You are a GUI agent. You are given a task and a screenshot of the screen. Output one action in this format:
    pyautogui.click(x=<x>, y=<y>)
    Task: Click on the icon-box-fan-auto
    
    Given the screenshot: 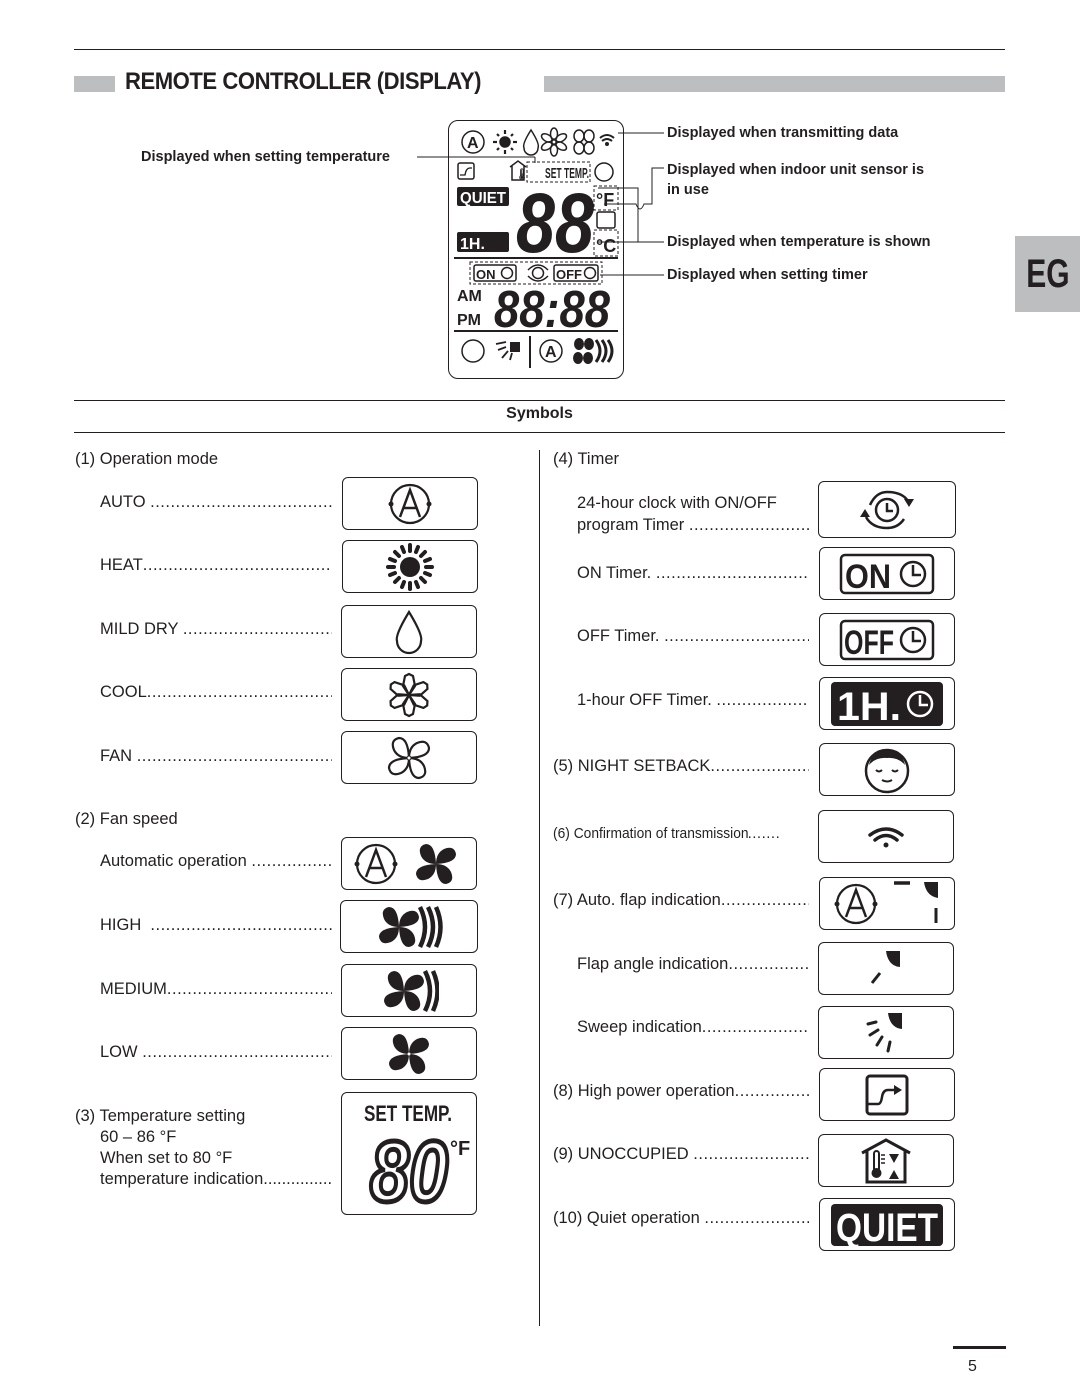 What is the action you would take?
    pyautogui.click(x=409, y=863)
    